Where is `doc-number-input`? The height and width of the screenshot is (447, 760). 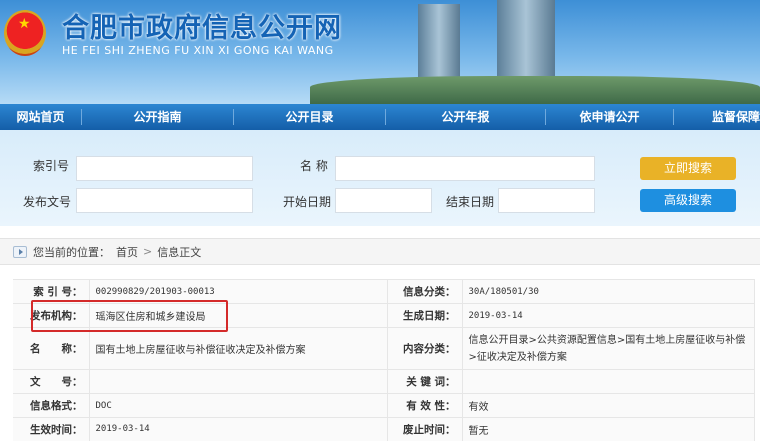
doc-number-input is located at coordinates (164, 200).